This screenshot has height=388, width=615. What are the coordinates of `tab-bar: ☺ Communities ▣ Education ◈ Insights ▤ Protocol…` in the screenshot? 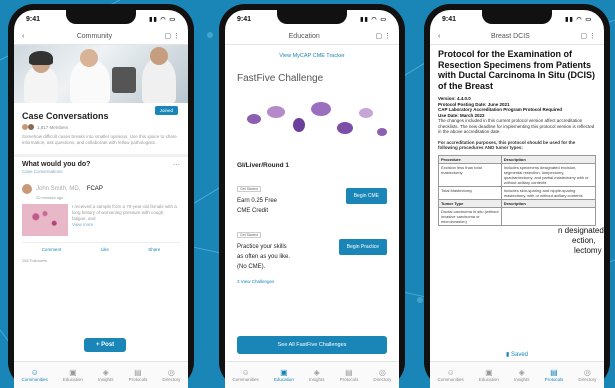 It's located at (517, 374).